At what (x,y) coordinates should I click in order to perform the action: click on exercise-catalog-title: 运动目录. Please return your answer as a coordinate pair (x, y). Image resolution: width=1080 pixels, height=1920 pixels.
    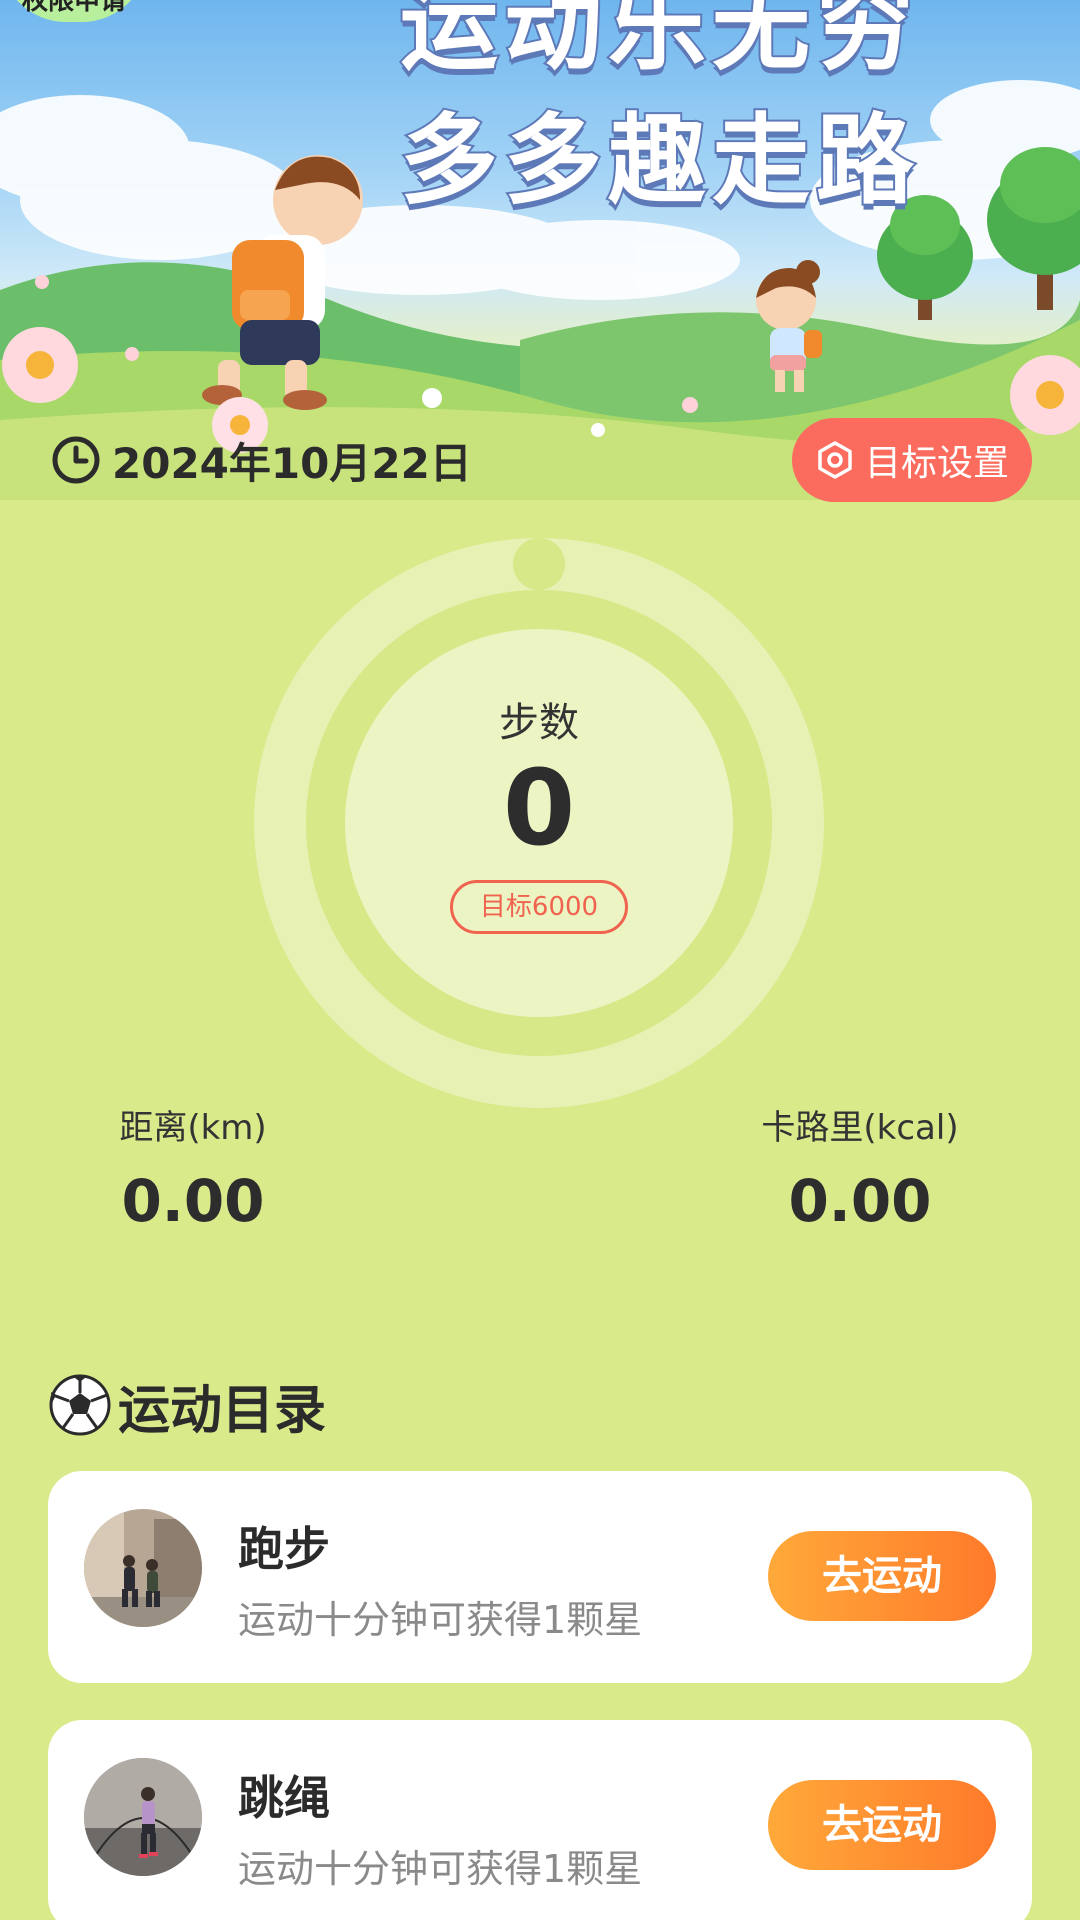
    Looking at the image, I should click on (187, 1405).